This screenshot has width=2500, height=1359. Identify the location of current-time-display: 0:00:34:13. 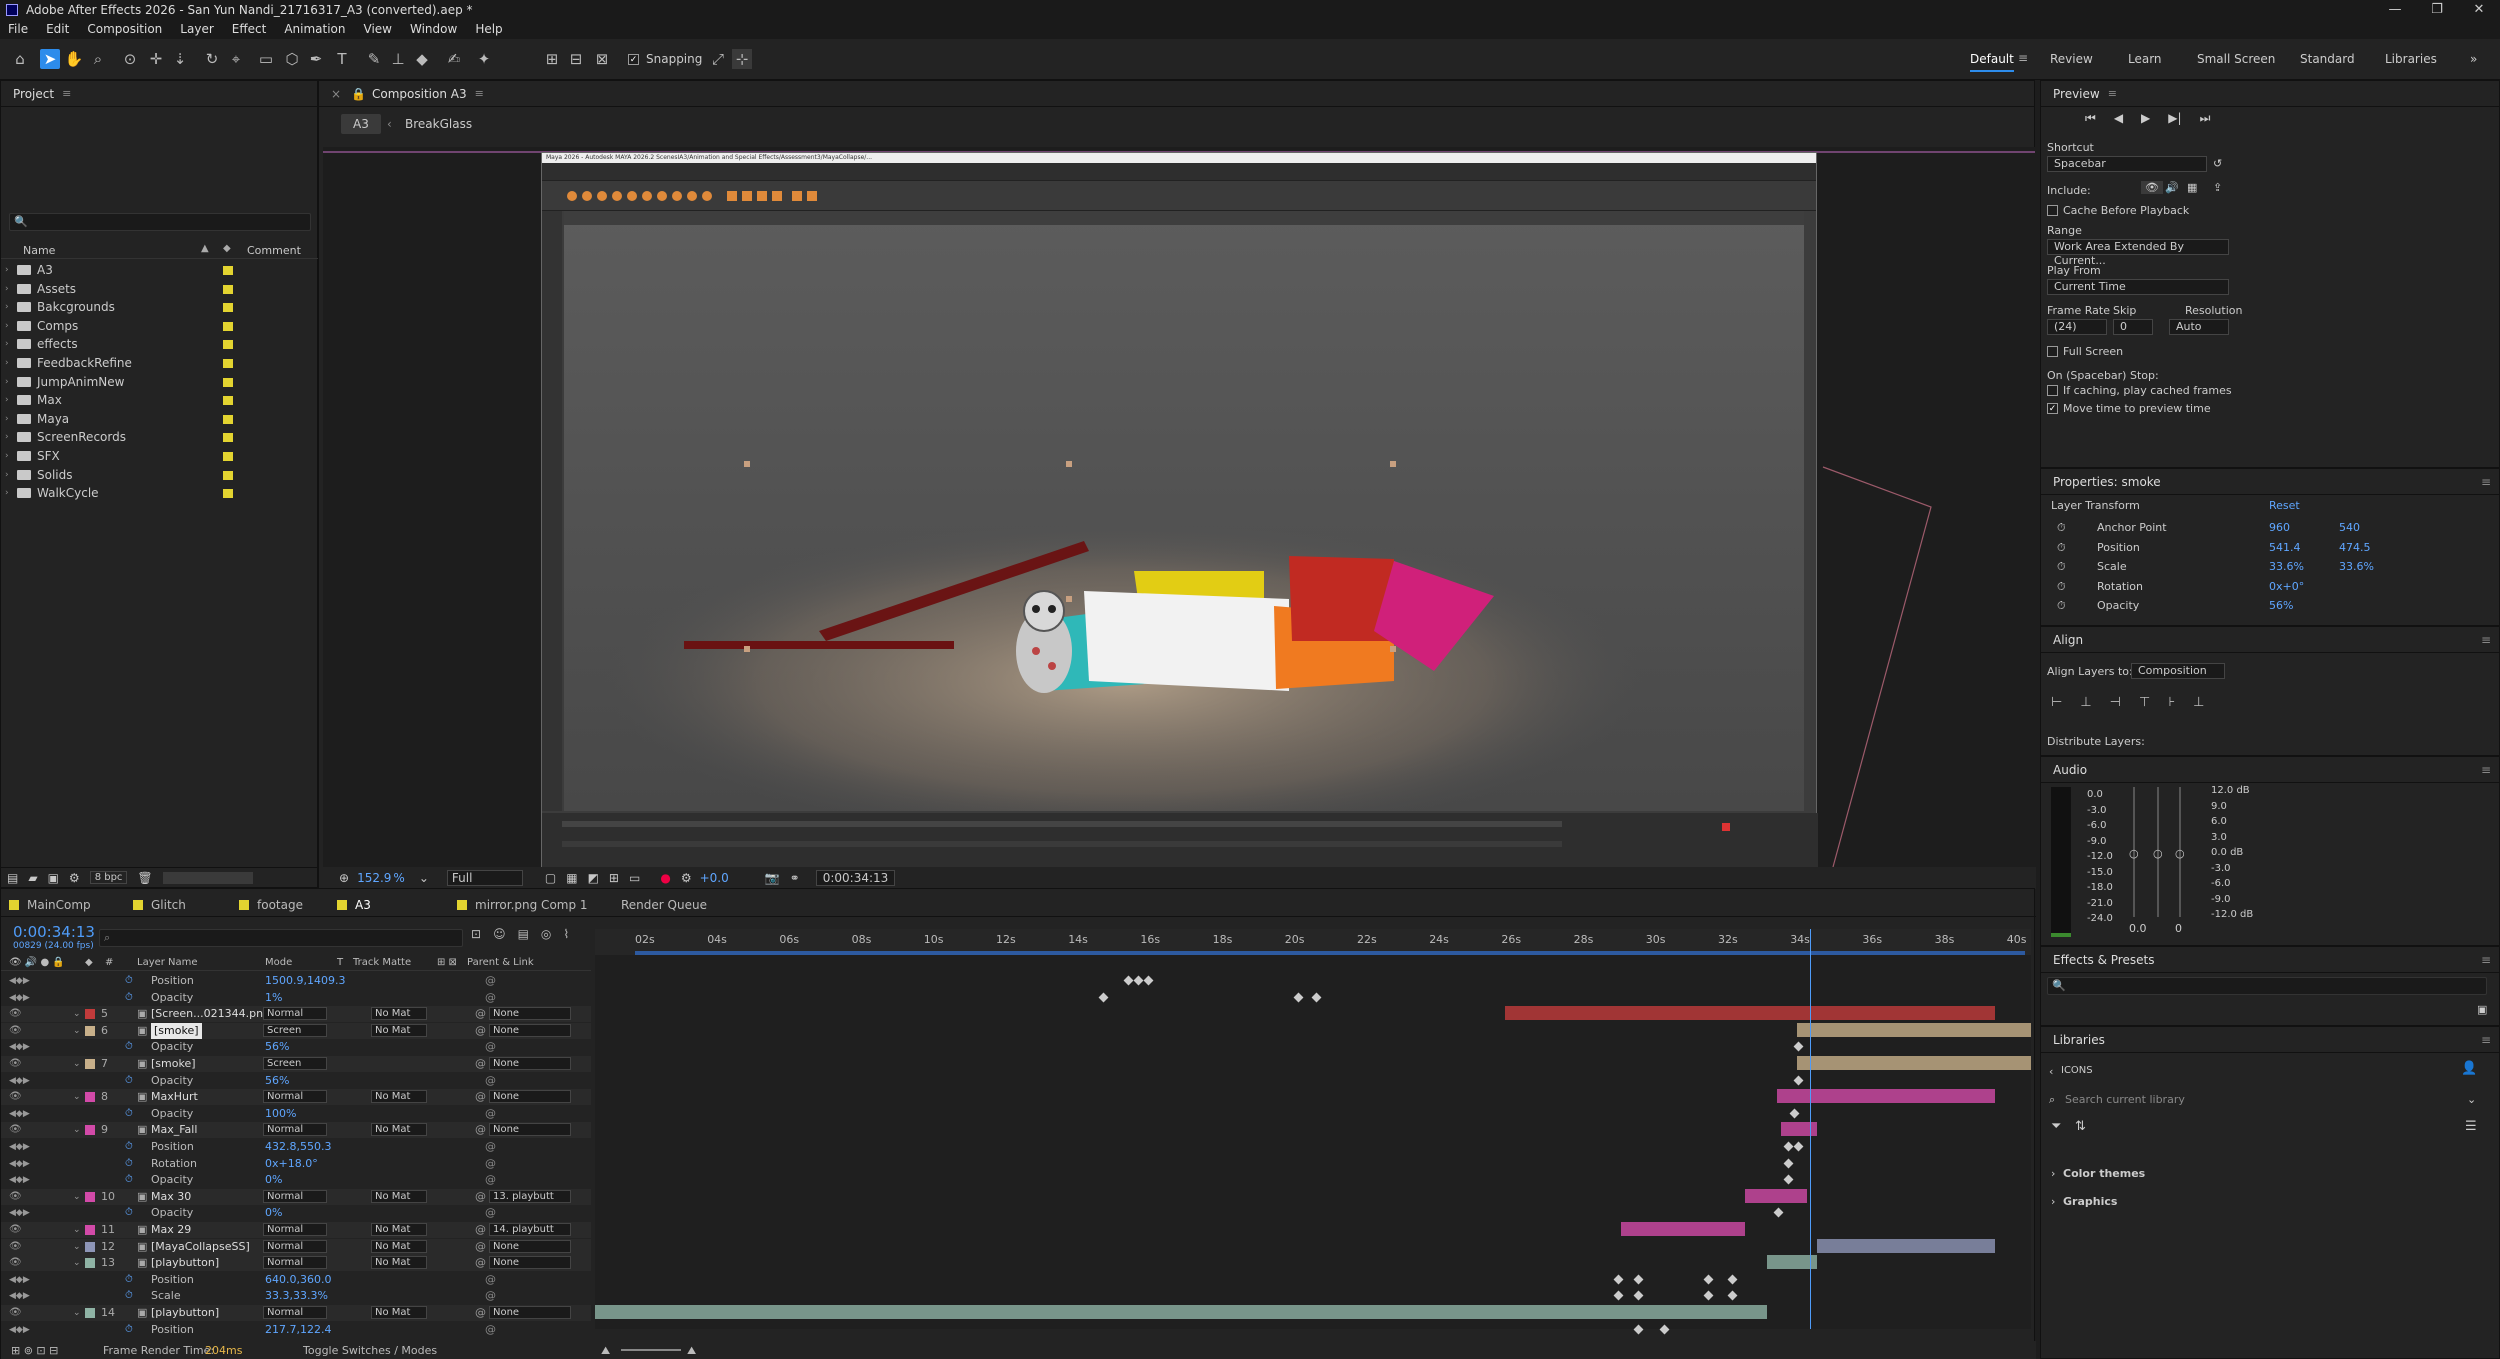
(855, 878).